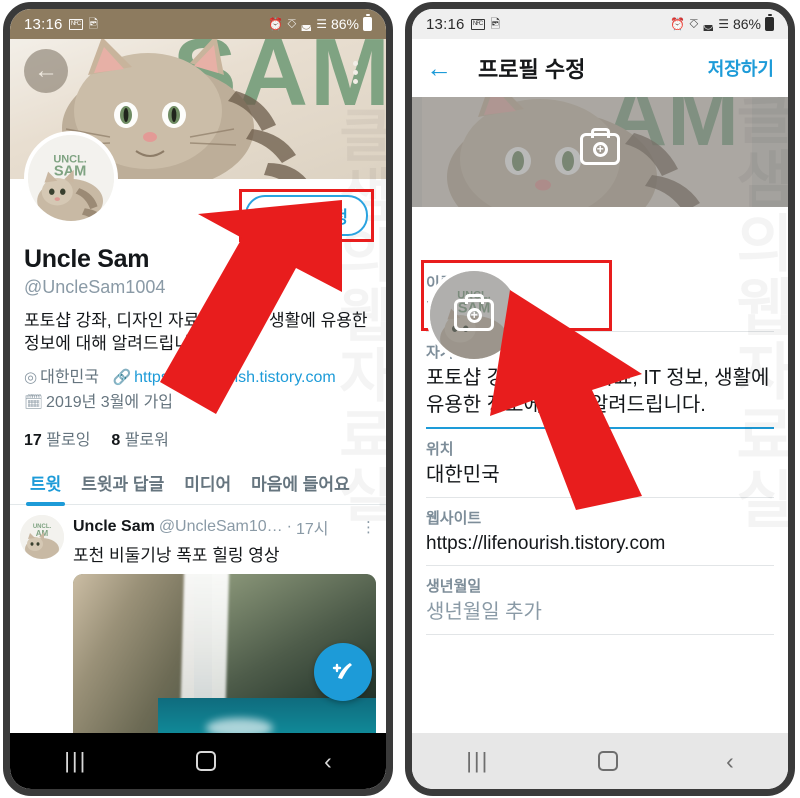 This screenshot has height=798, width=800. Describe the element at coordinates (45, 484) in the screenshot. I see `tab-tweets: 트윗` at that location.